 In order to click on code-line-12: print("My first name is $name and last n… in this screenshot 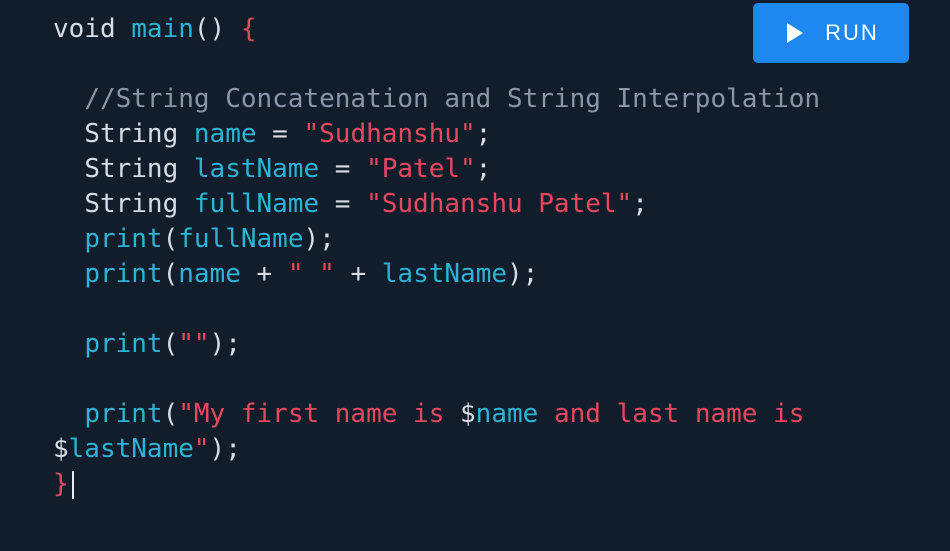, I will do `click(436, 414)`.